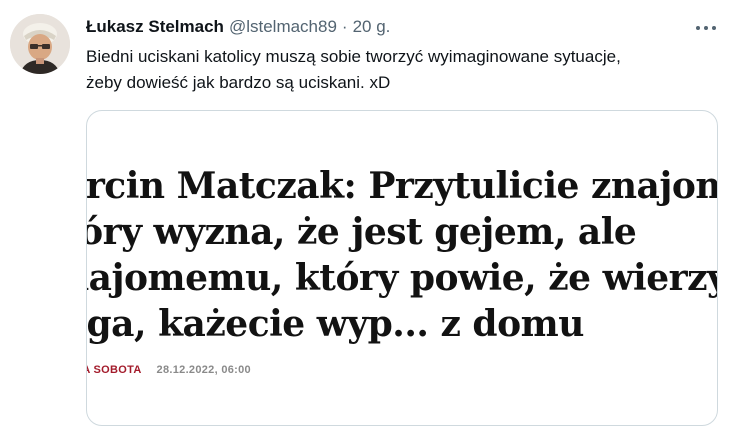 This screenshot has width=740, height=432. I want to click on avatar-image, so click(40, 44).